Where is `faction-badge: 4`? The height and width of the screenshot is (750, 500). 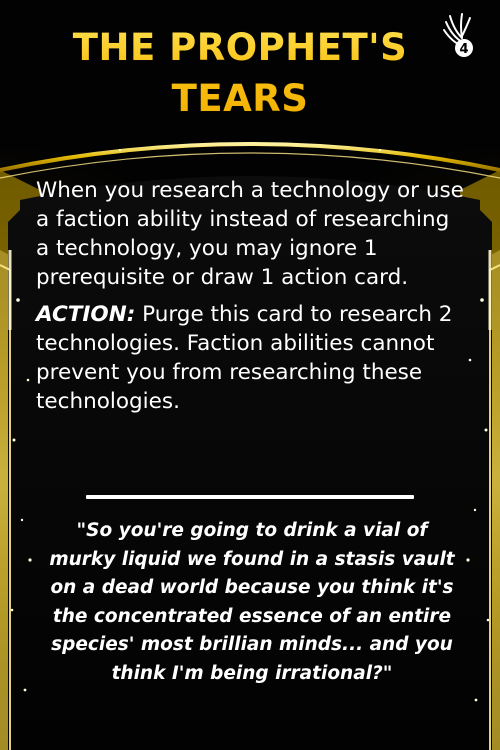 faction-badge: 4 is located at coordinates (462, 39).